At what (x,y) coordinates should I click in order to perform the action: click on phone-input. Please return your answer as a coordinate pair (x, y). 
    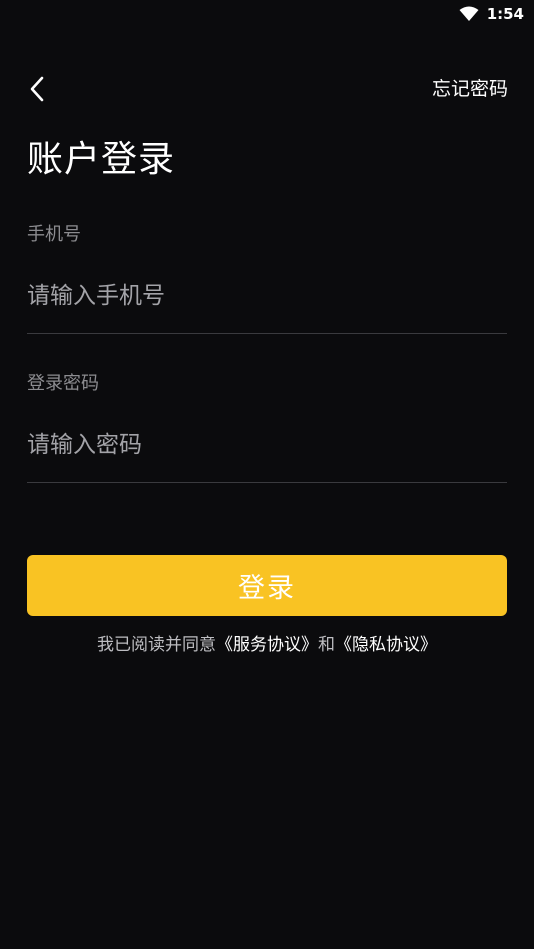
    Looking at the image, I should click on (267, 296).